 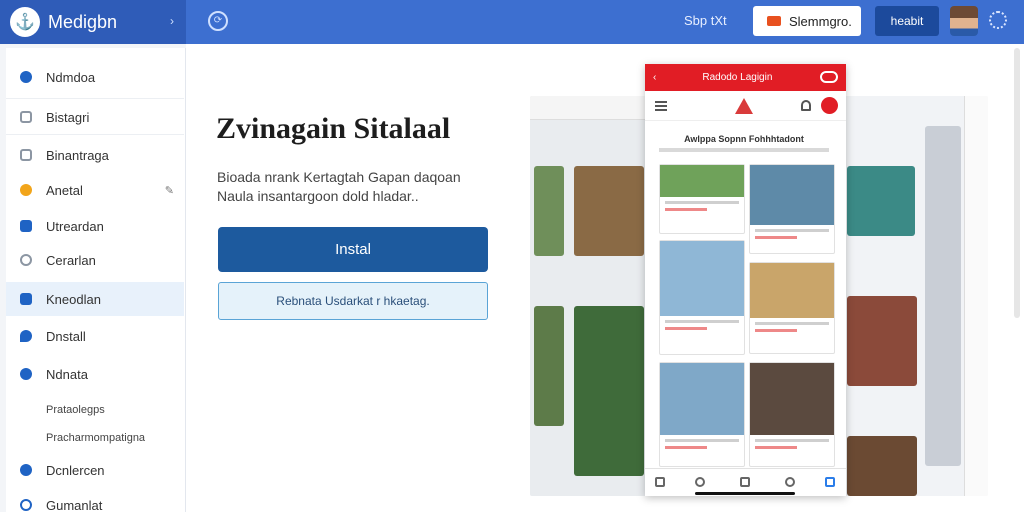 What do you see at coordinates (26, 260) in the screenshot?
I see `clock-icon` at bounding box center [26, 260].